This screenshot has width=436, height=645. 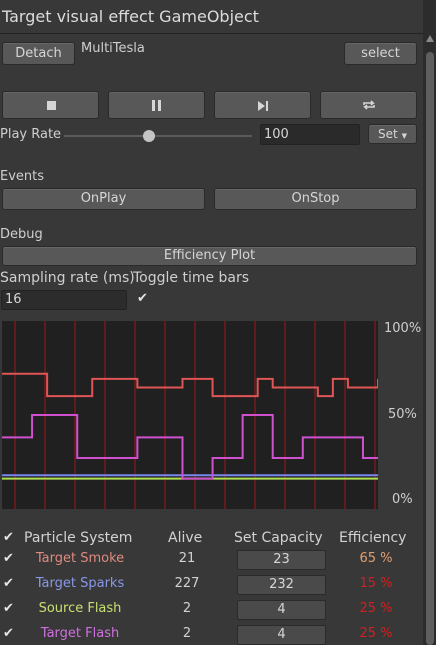 I want to click on series-line-target-flash, so click(x=190, y=447).